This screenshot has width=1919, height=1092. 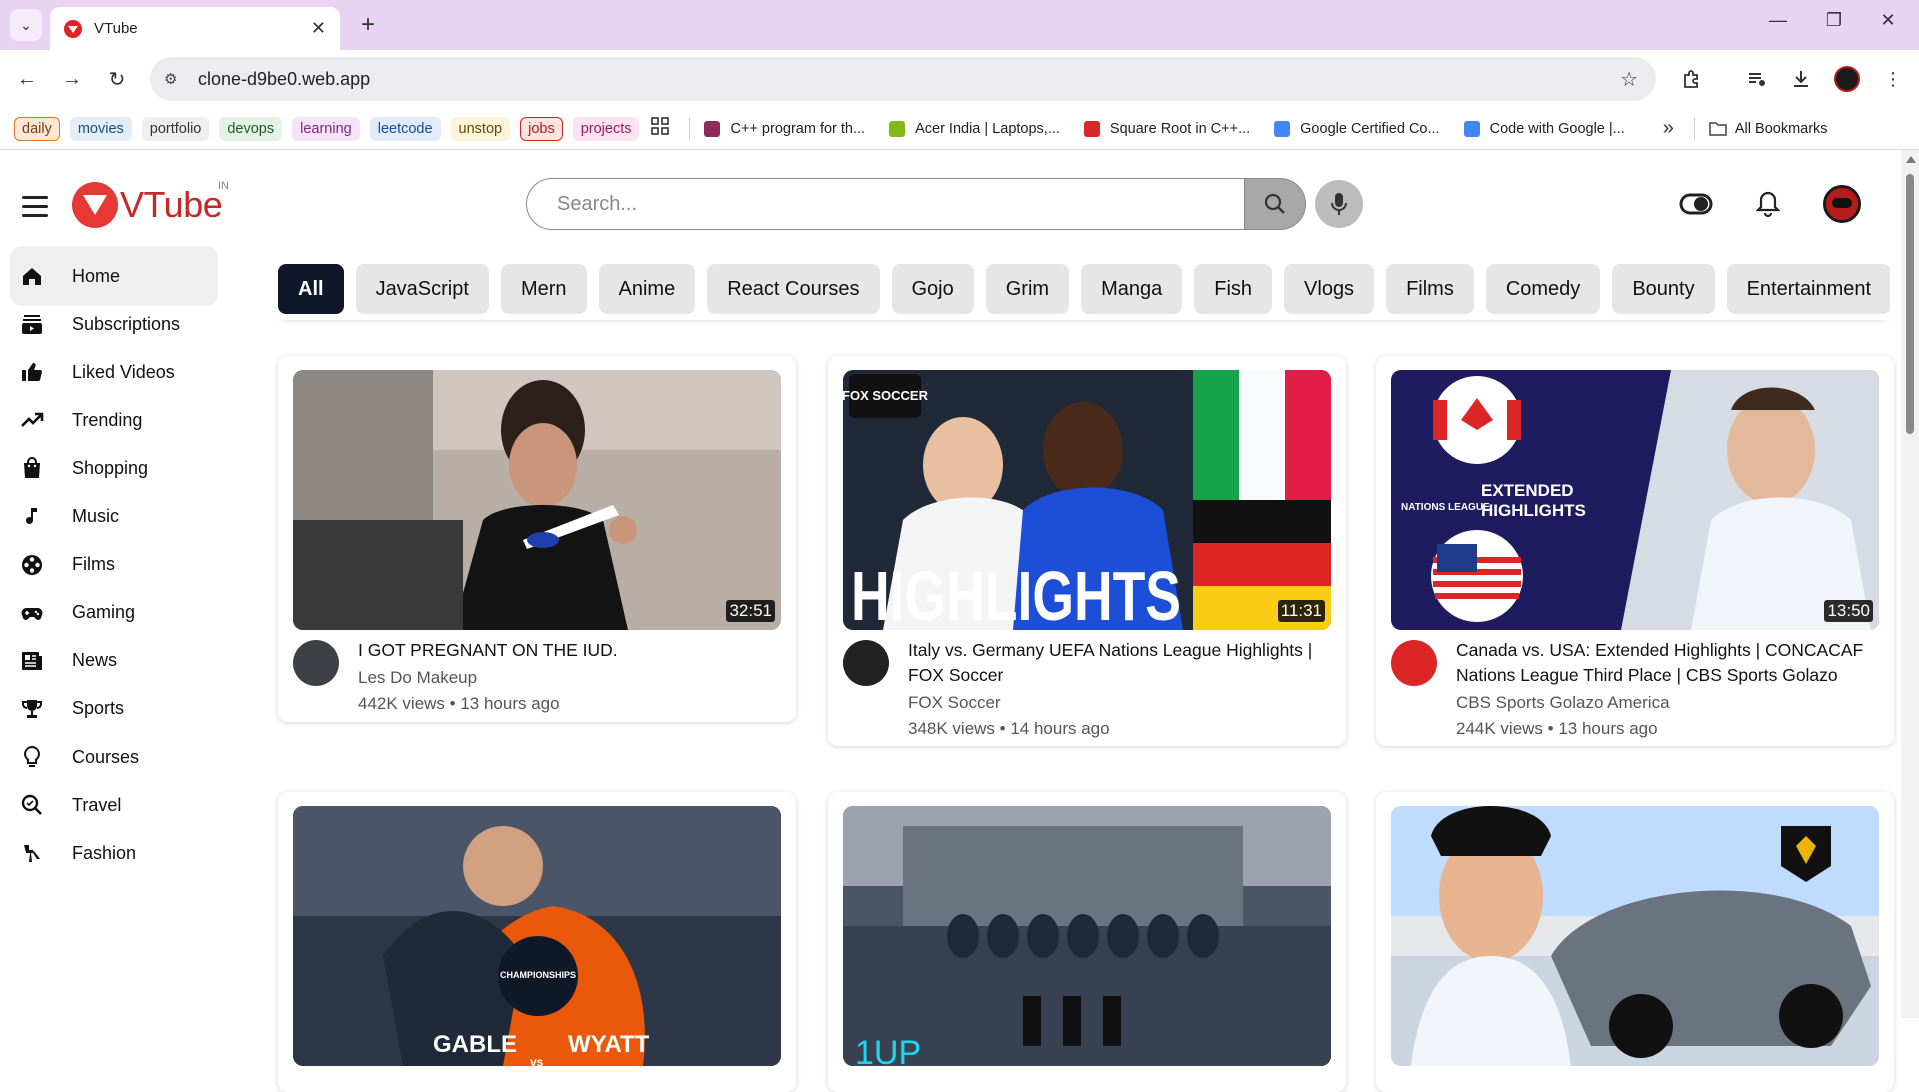 I want to click on channel-name: CBS Sports Golazo America, so click(x=1666, y=702).